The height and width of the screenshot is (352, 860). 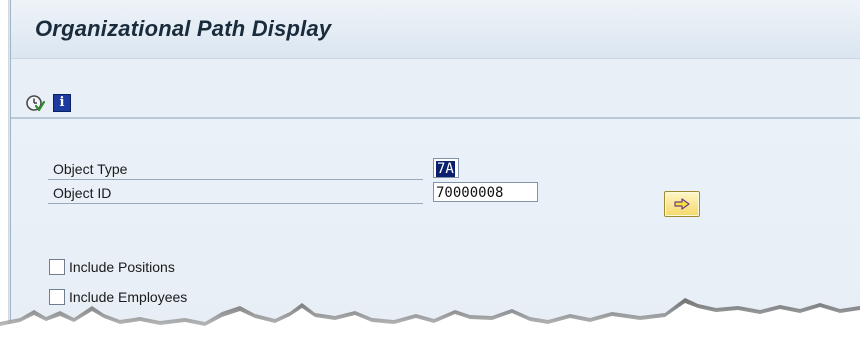 I want to click on arrow-right-icon, so click(x=682, y=204).